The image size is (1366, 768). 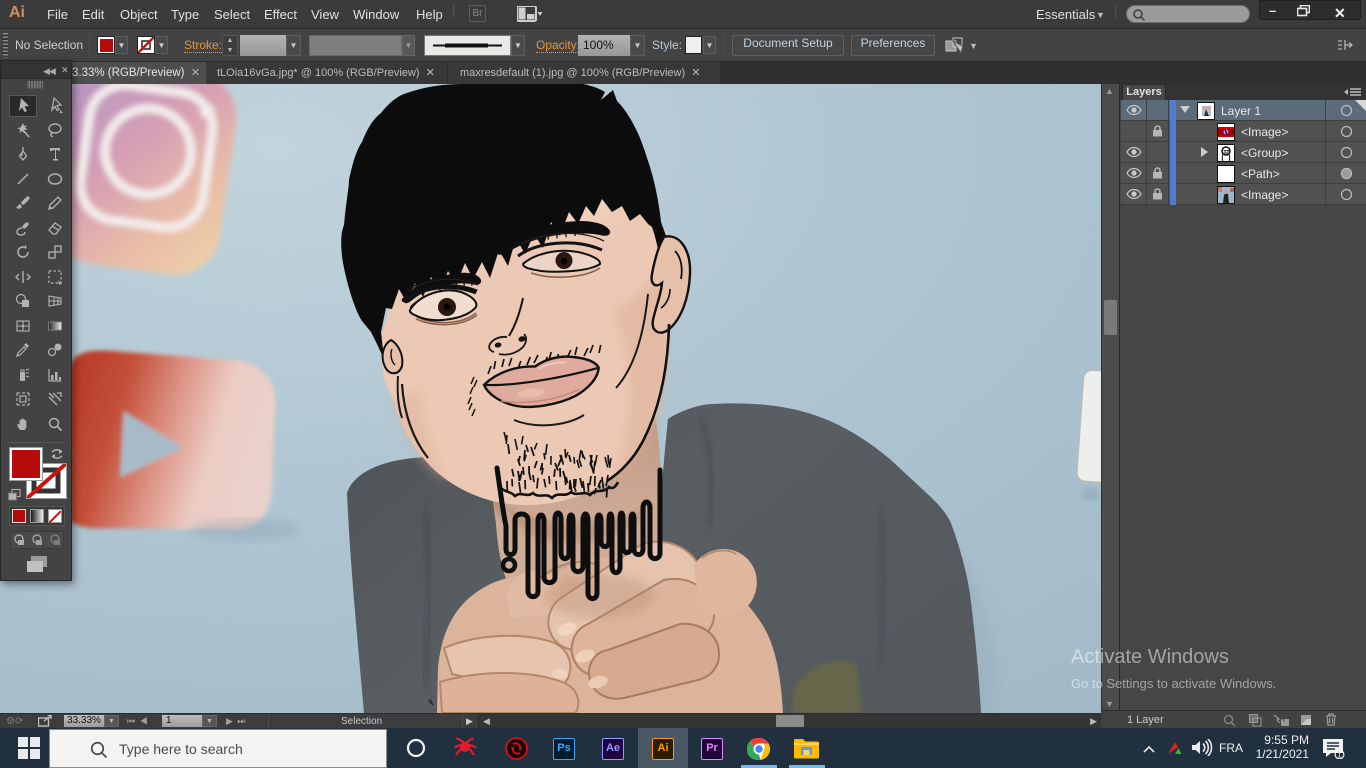 I want to click on svg-text: 1, so click(x=1339, y=755).